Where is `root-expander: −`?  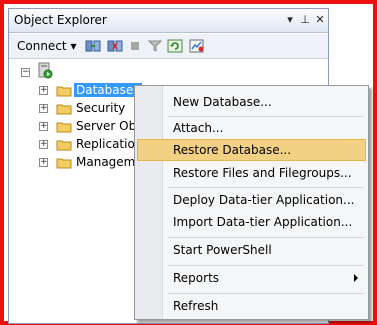 root-expander: − is located at coordinates (25, 72).